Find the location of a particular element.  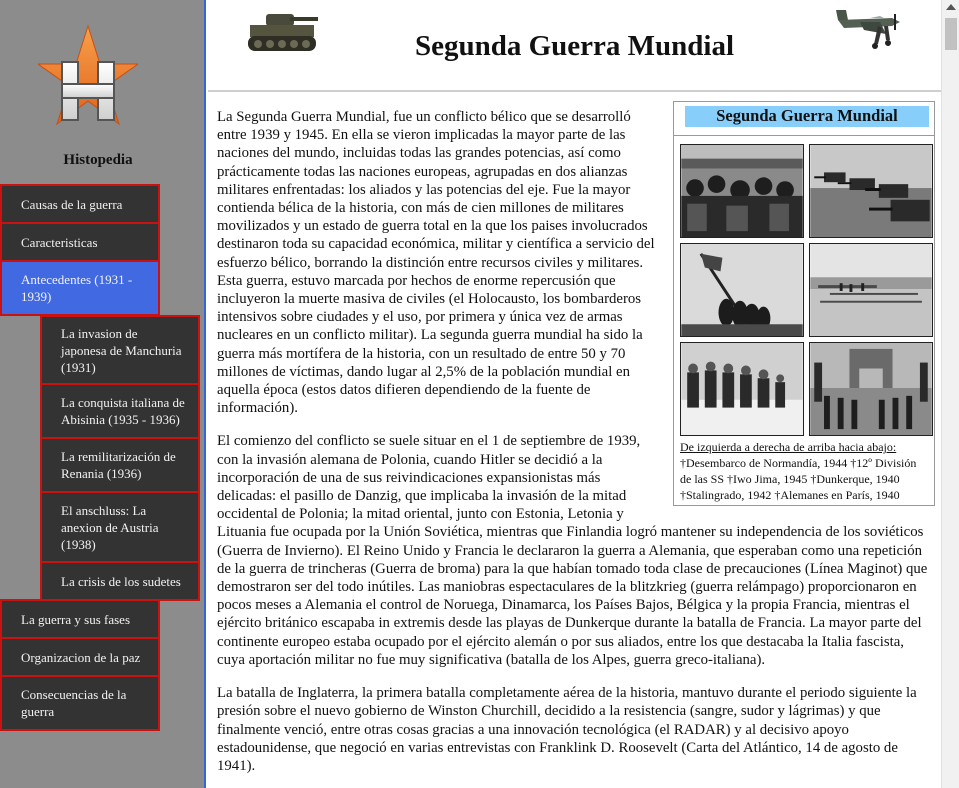

nav-item-causas: Causas de la guerra is located at coordinates (80, 204).